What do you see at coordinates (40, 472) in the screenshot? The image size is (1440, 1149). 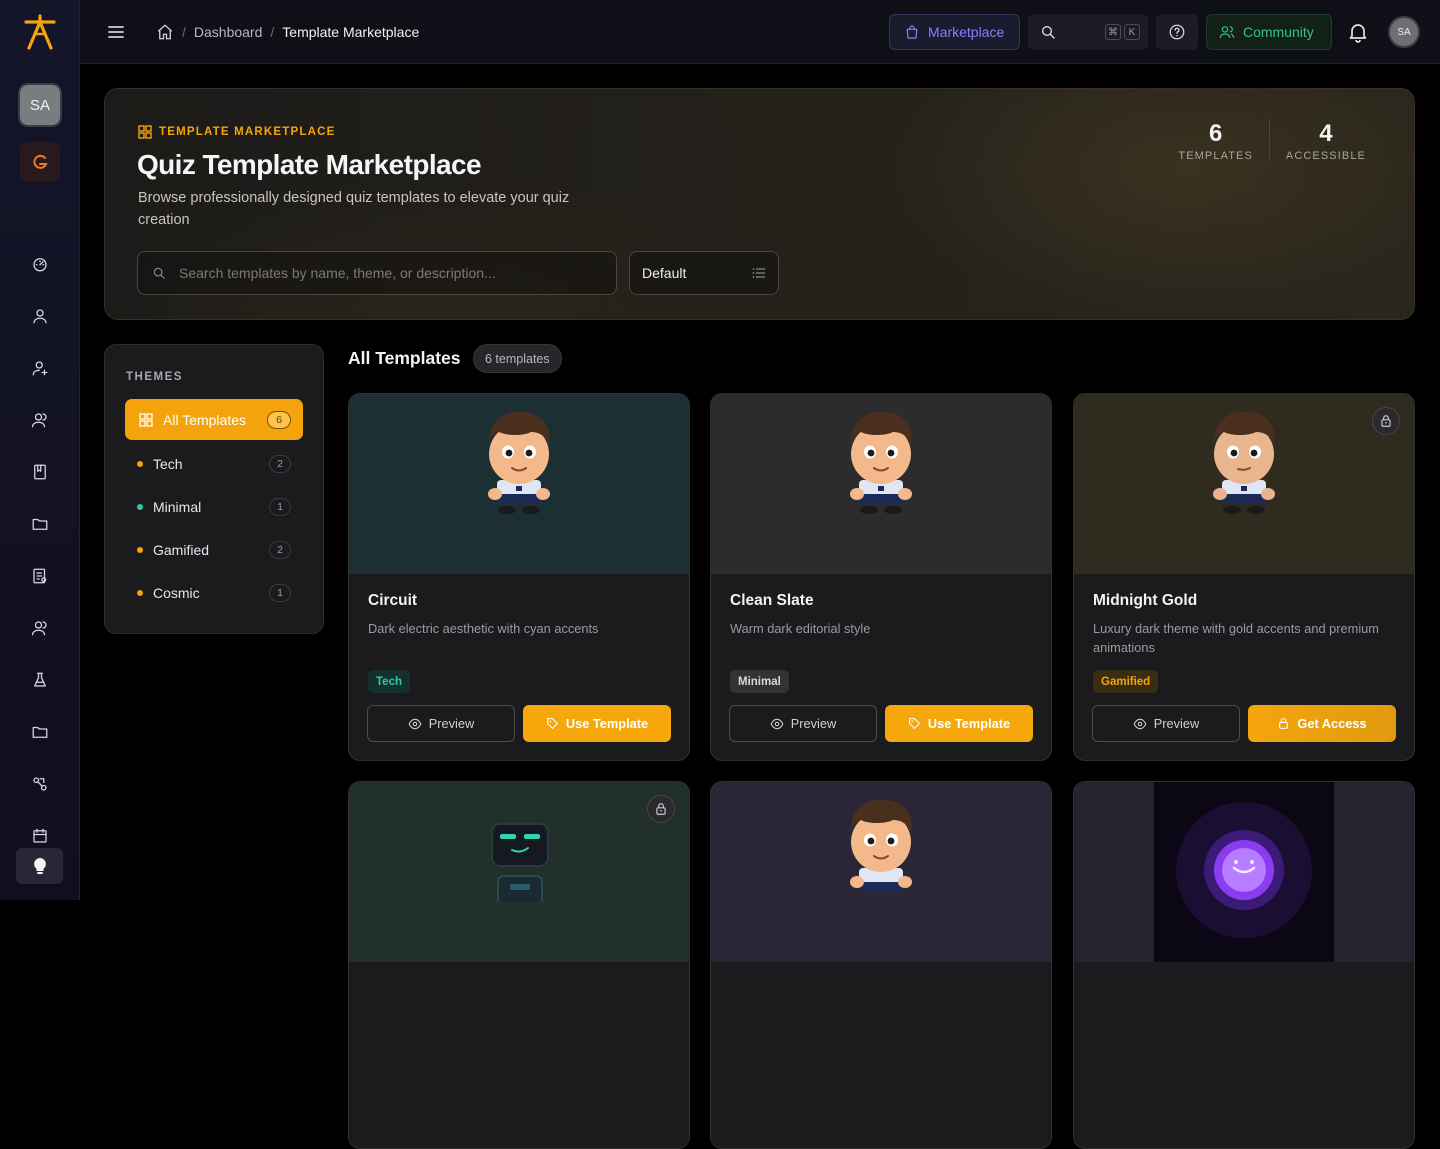 I see `book-icon` at bounding box center [40, 472].